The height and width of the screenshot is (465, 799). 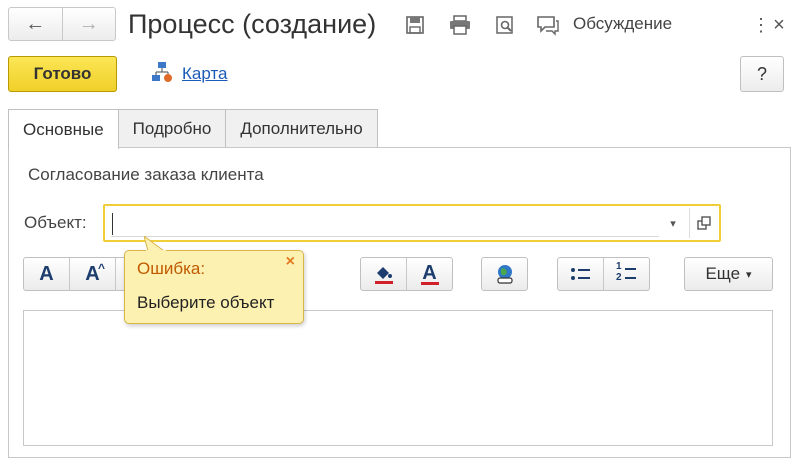 I want to click on forward-button: →, so click(x=89, y=24).